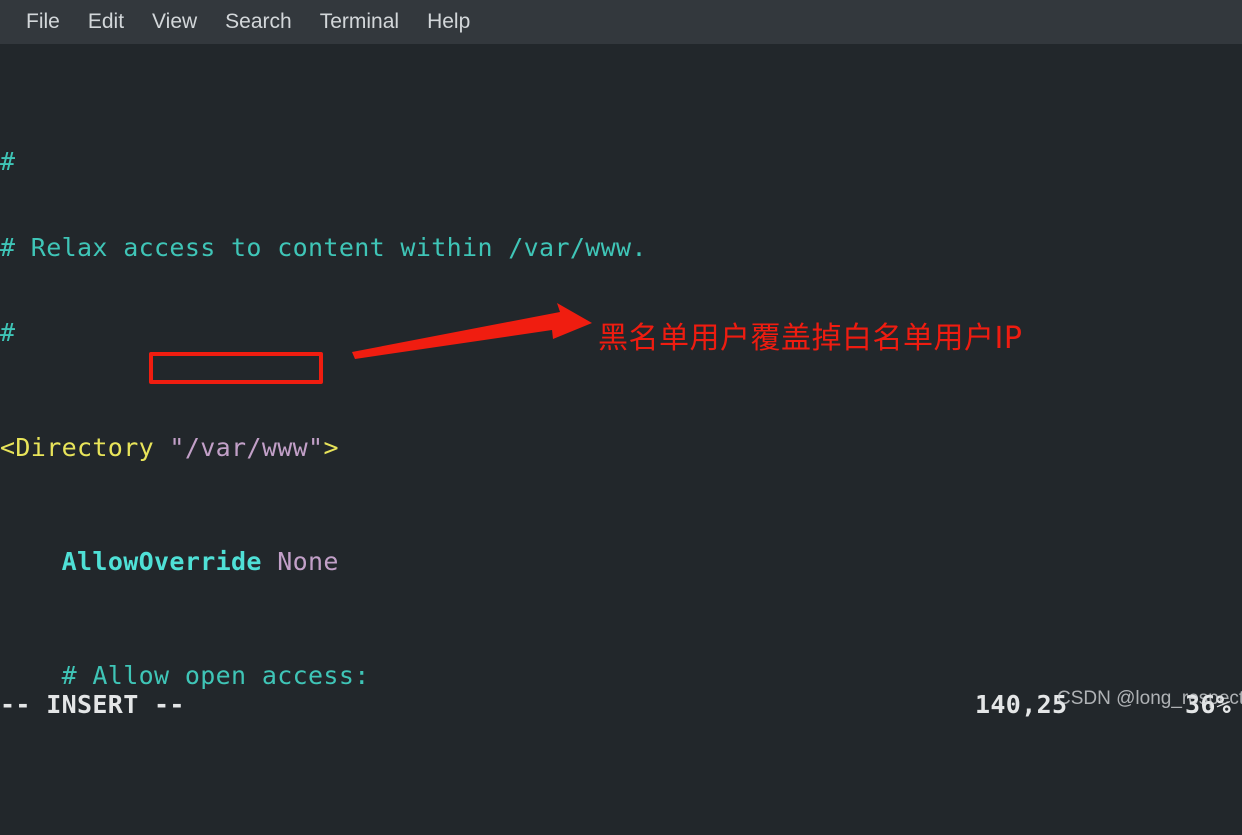 Image resolution: width=1242 pixels, height=835 pixels. I want to click on code-line: AllowOverride None, so click(621, 562).